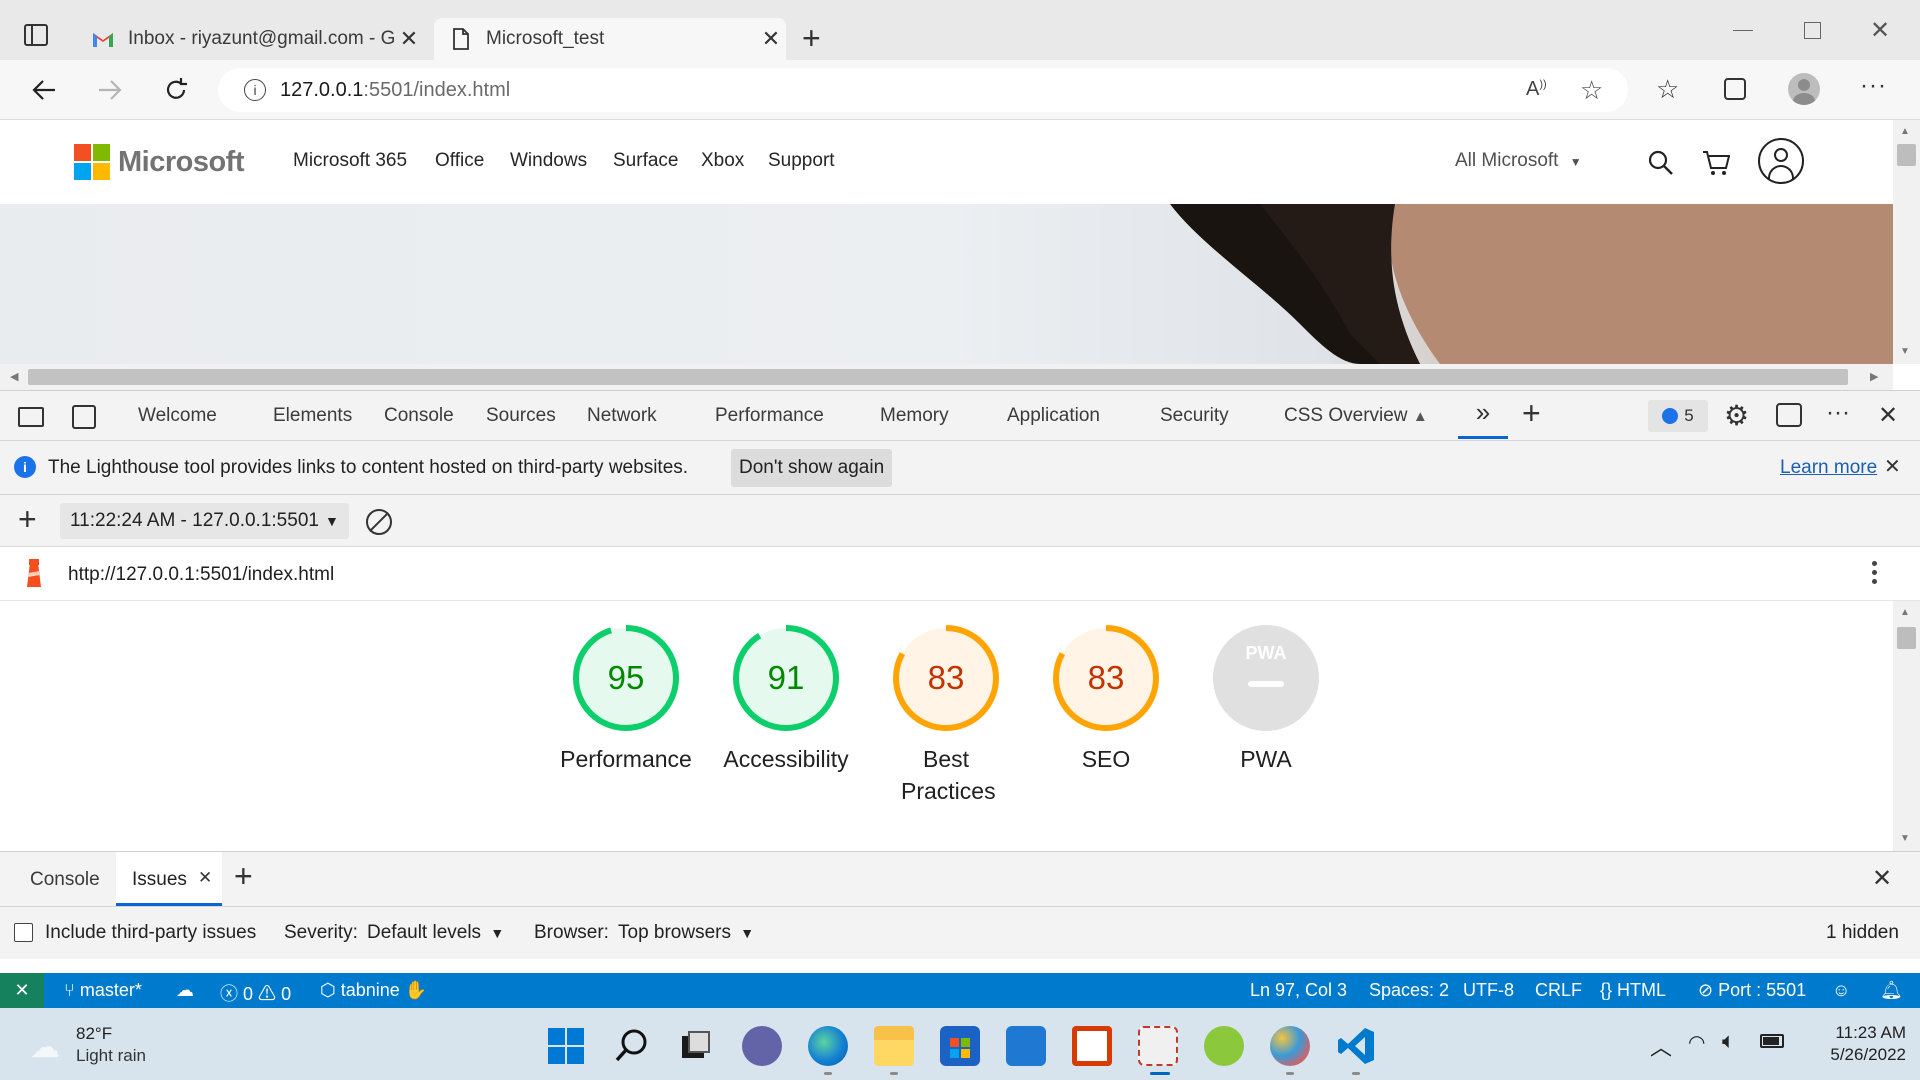 The image size is (1920, 1080). I want to click on device-emulation-icon, so click(84, 417).